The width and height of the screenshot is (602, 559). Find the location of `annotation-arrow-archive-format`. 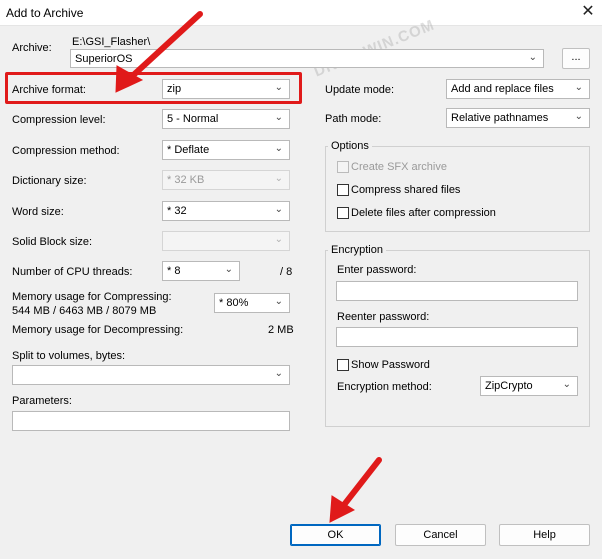

annotation-arrow-archive-format is located at coordinates (159, 52).